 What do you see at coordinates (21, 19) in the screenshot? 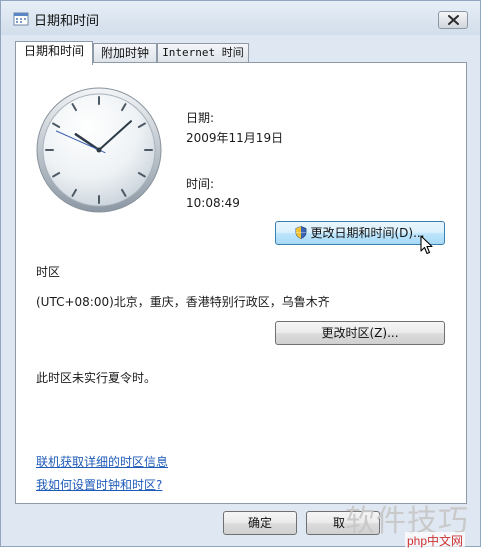
I see `calendar-icon` at bounding box center [21, 19].